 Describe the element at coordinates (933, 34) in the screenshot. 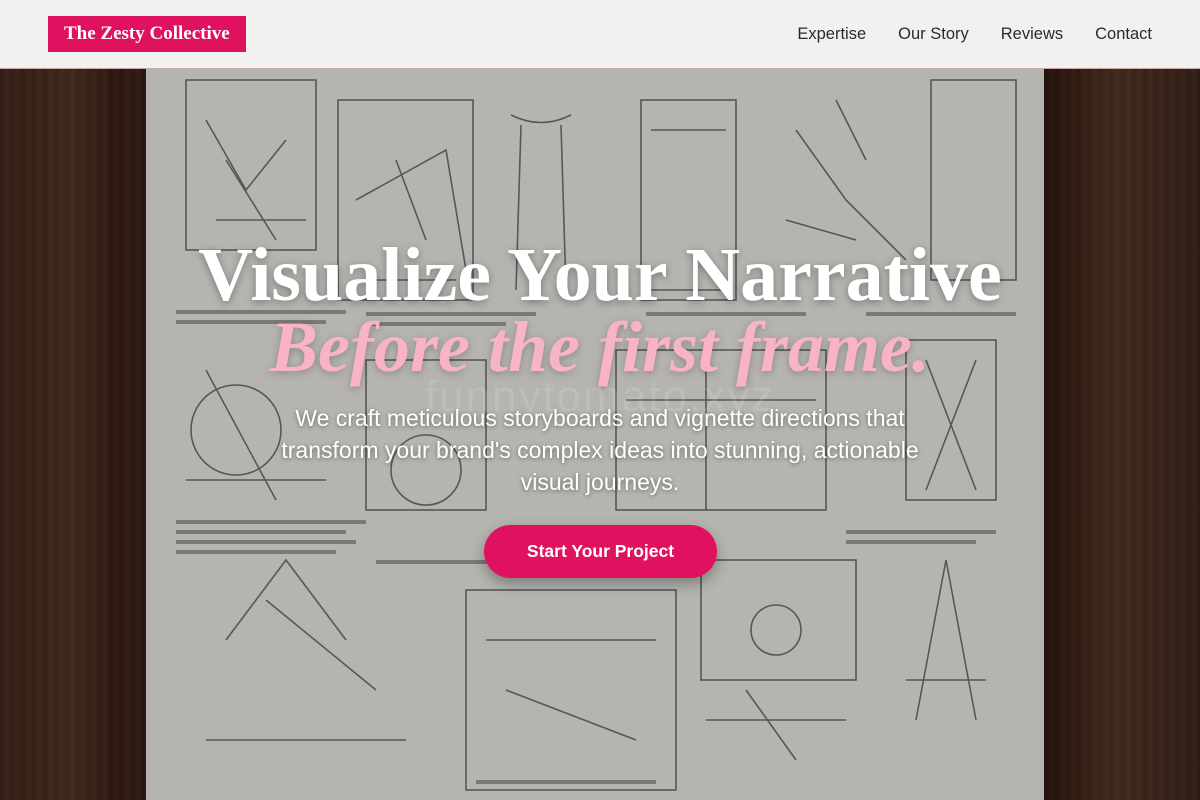

I see `nav-link-our-story: Our Story` at that location.